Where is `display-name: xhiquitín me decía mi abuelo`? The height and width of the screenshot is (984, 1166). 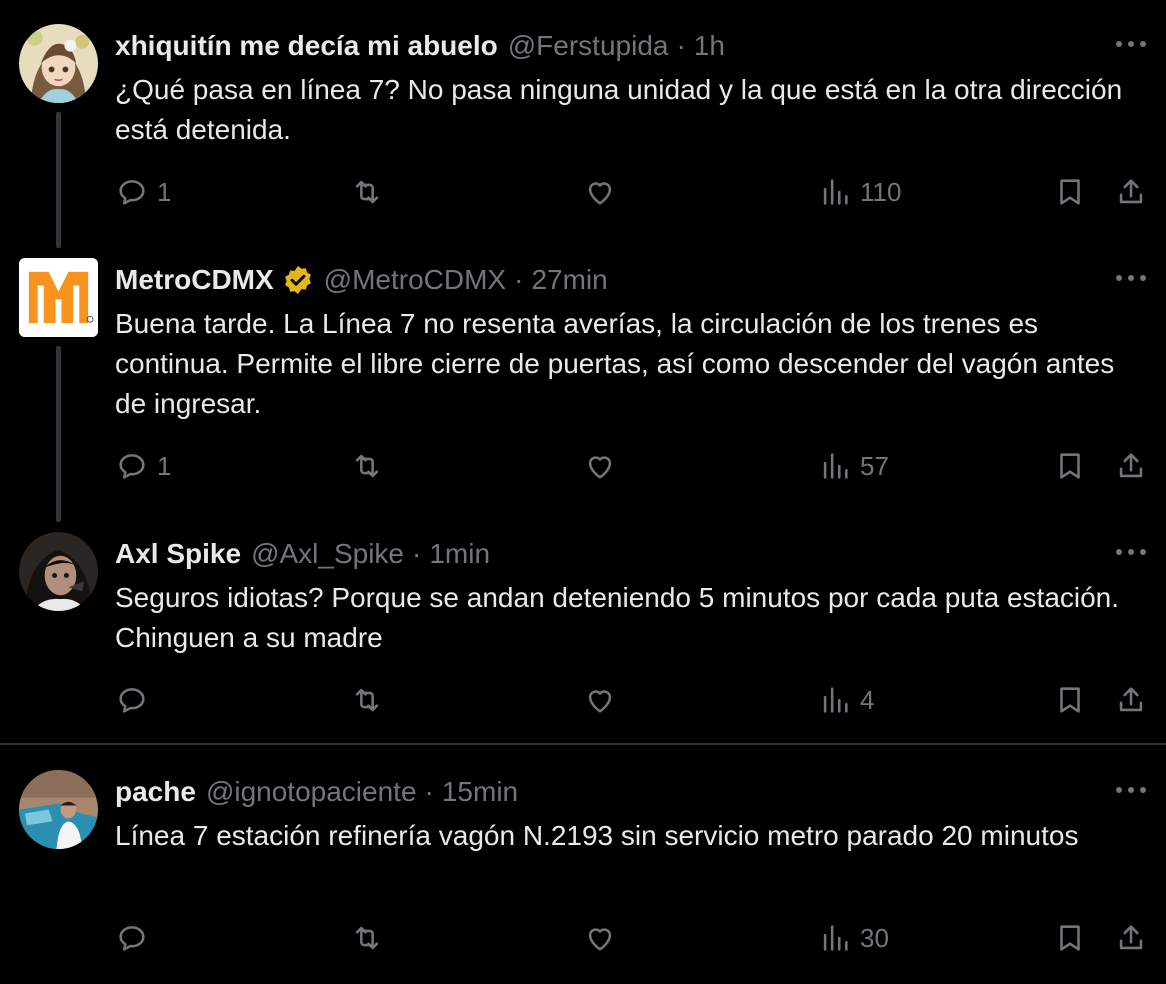 display-name: xhiquitín me decía mi abuelo is located at coordinates (306, 46).